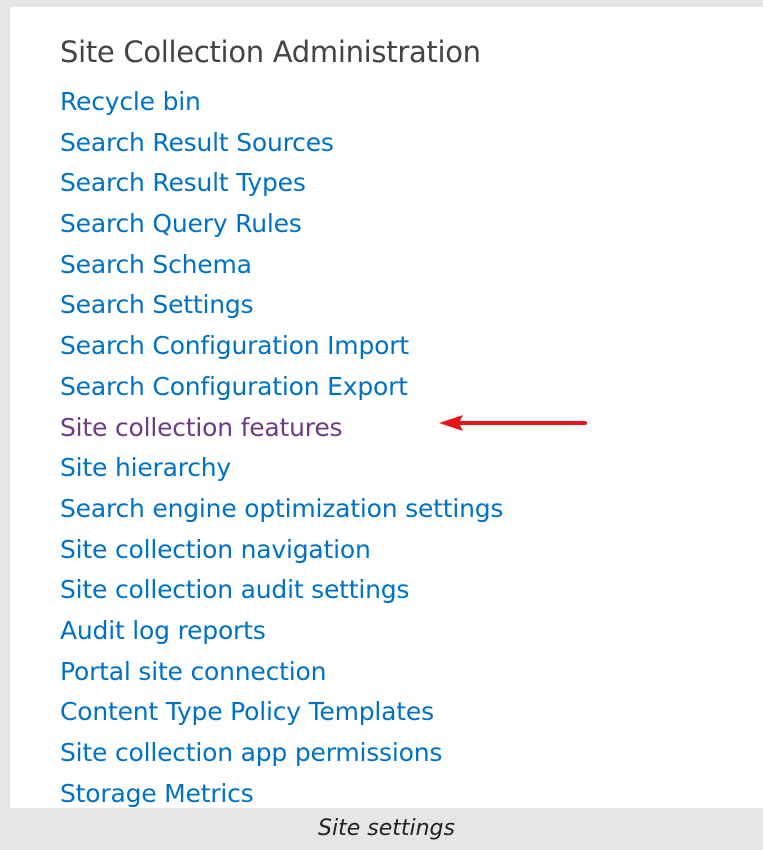  What do you see at coordinates (513, 423) in the screenshot?
I see `red-left-arrow-icon` at bounding box center [513, 423].